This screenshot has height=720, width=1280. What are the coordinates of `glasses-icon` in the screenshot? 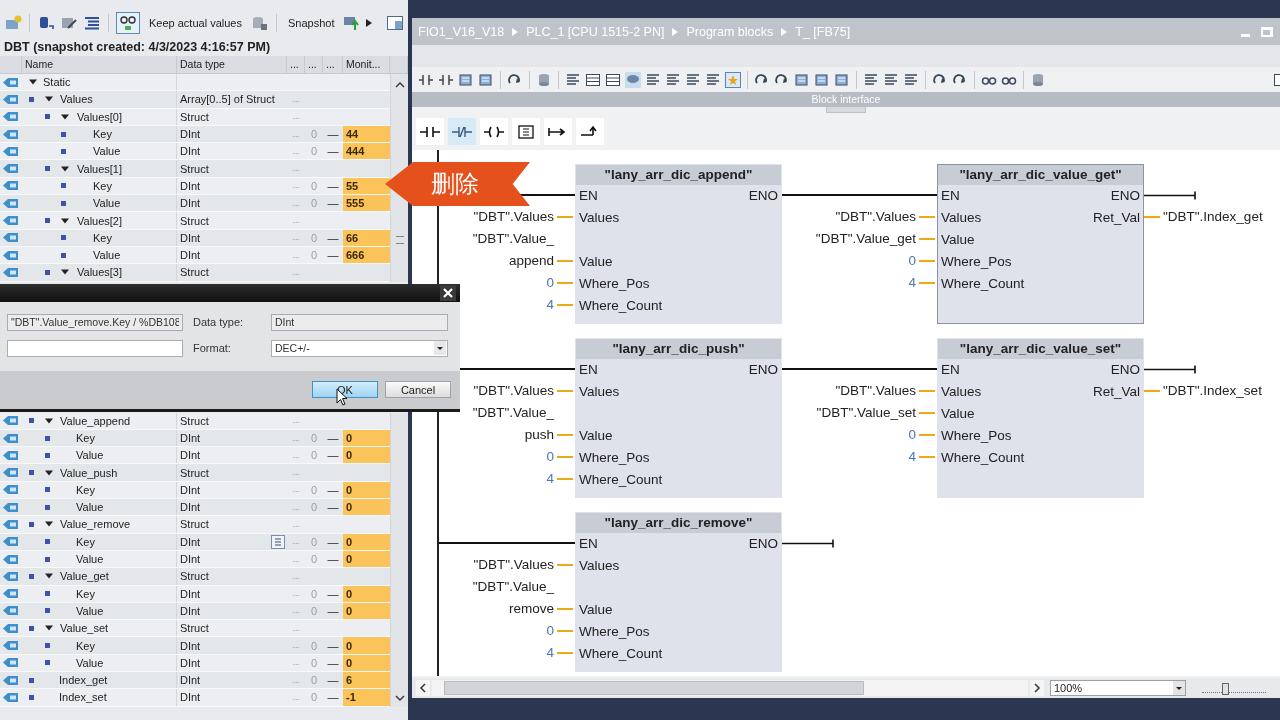 It's located at (128, 23).